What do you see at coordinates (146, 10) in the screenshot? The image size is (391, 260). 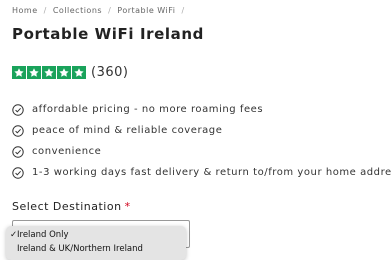 I see `breadcrumb-portable-wifi: Portable WiFi` at bounding box center [146, 10].